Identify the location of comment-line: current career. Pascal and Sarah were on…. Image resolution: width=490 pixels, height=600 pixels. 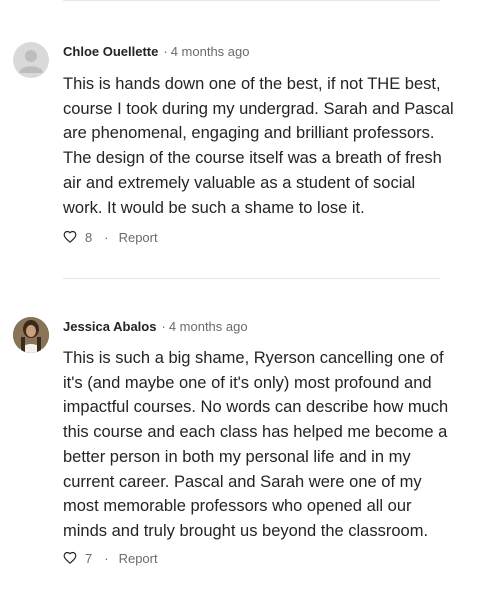
(242, 481).